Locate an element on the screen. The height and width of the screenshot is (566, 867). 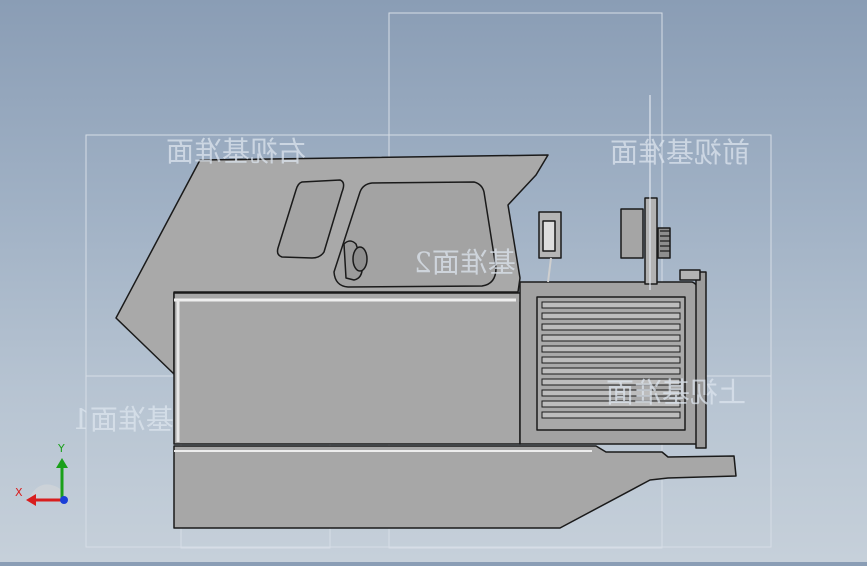
grille-slats is located at coordinates (611, 360).